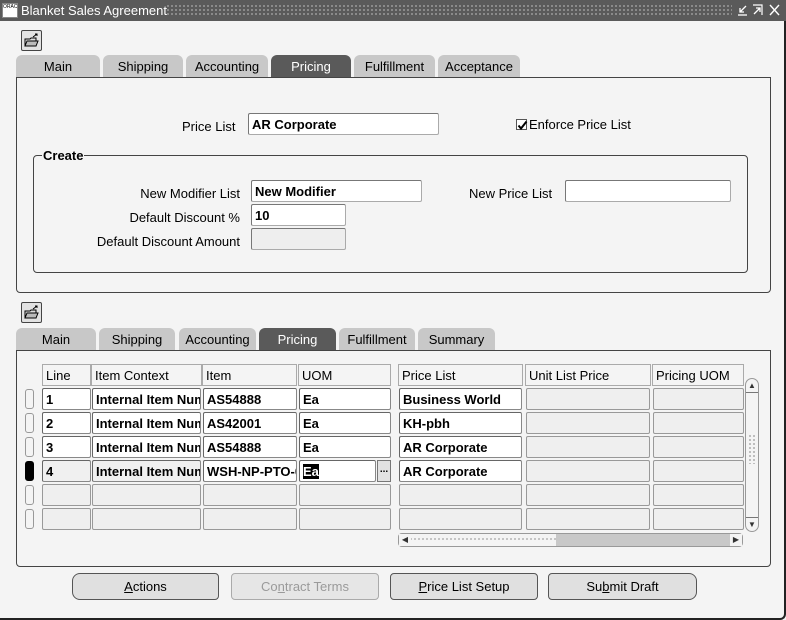  What do you see at coordinates (511, 193) in the screenshot?
I see `new-price-list-label: New Price List` at bounding box center [511, 193].